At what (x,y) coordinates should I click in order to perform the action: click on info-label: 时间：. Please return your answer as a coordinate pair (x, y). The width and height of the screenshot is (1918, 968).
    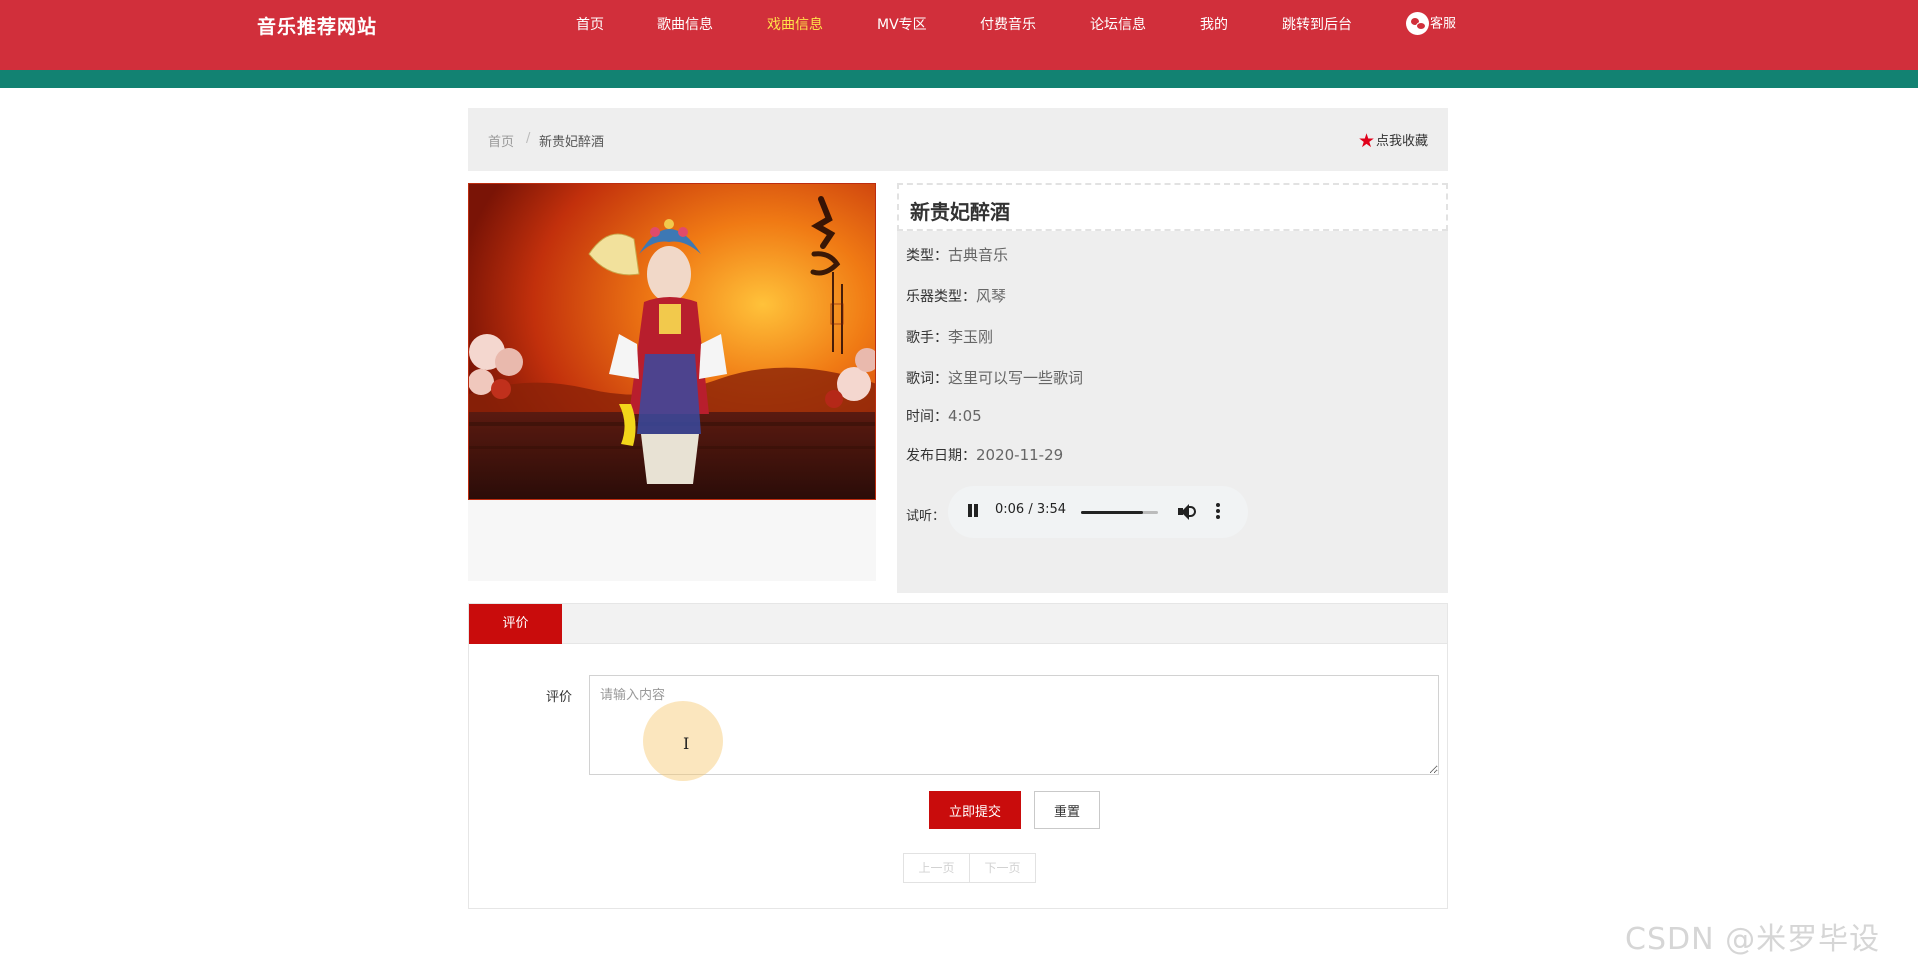
    Looking at the image, I should click on (927, 417).